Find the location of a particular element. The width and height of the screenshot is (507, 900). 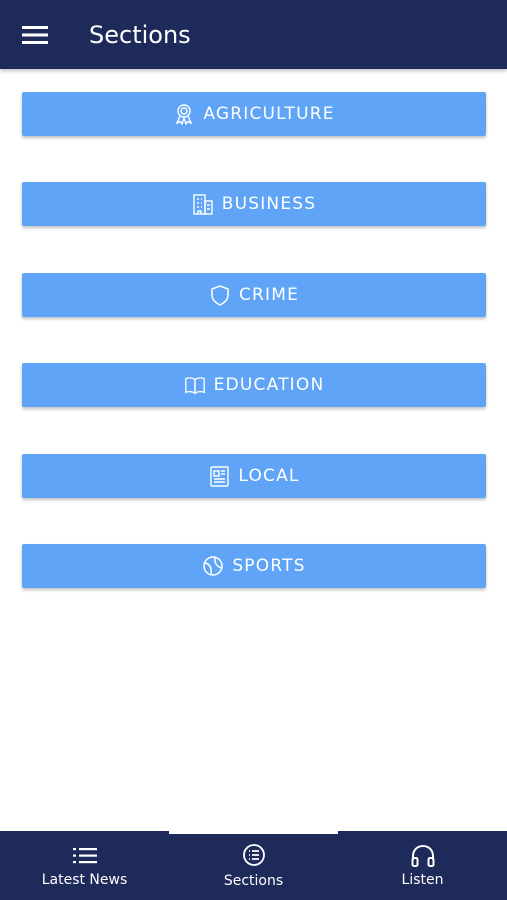

section-button-education: EDUCATION is located at coordinates (254, 385).